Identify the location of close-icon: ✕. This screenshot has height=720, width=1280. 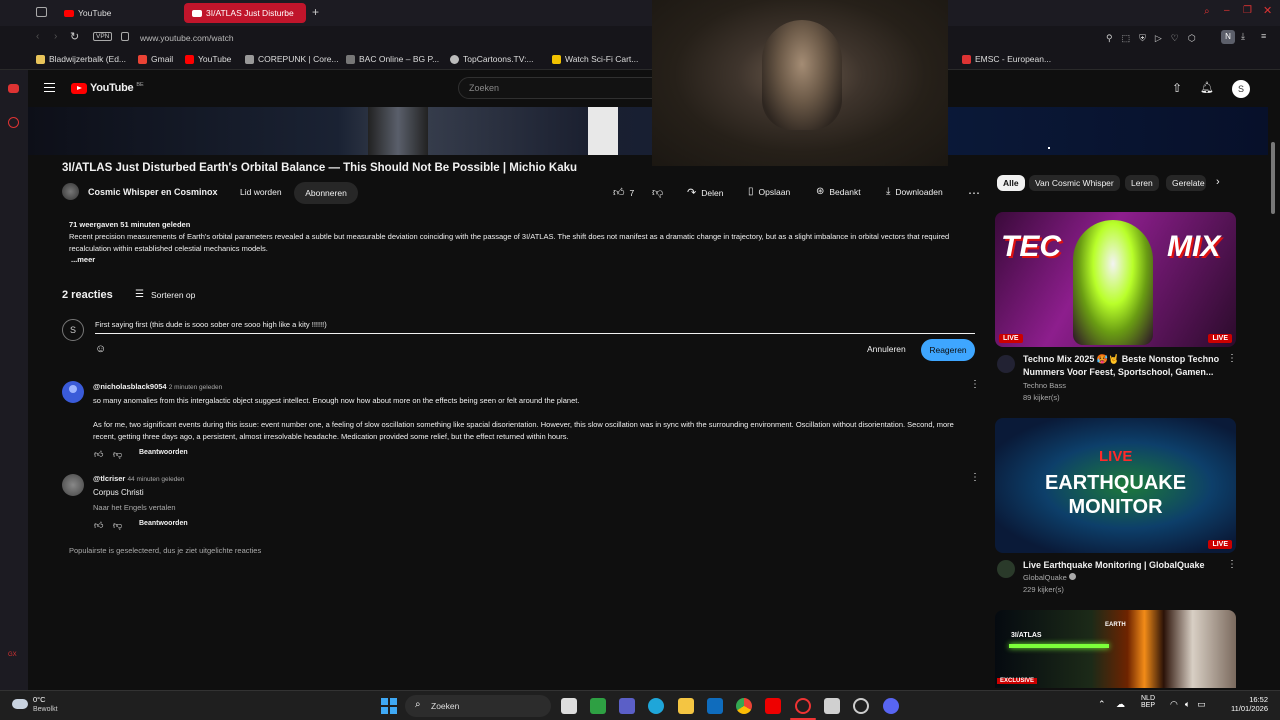
(1267, 10).